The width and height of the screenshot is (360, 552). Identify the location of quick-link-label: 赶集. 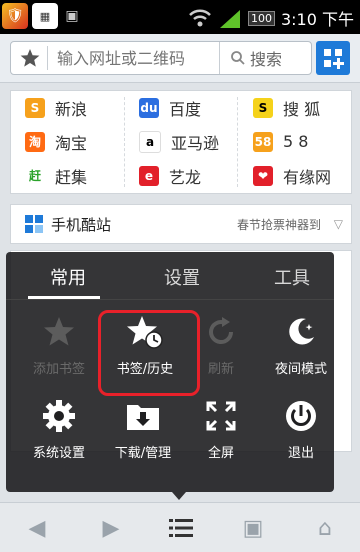
(71, 177).